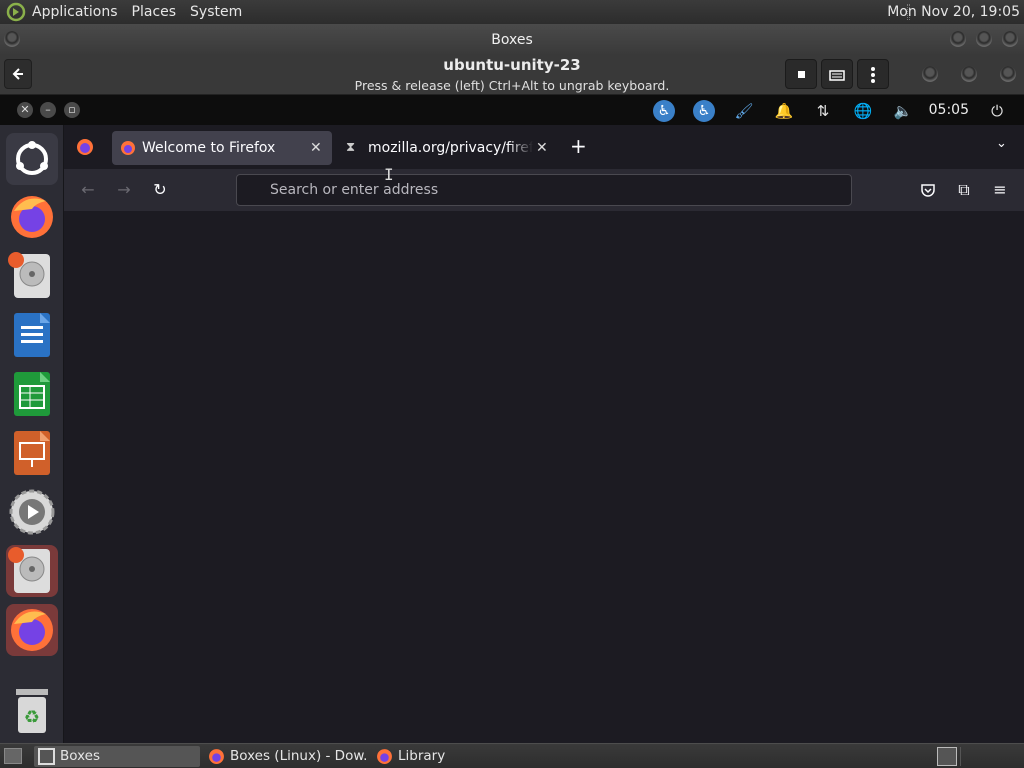 This screenshot has width=1024, height=768. What do you see at coordinates (1000, 190) in the screenshot?
I see `hamburger-menu-icon: ≡` at bounding box center [1000, 190].